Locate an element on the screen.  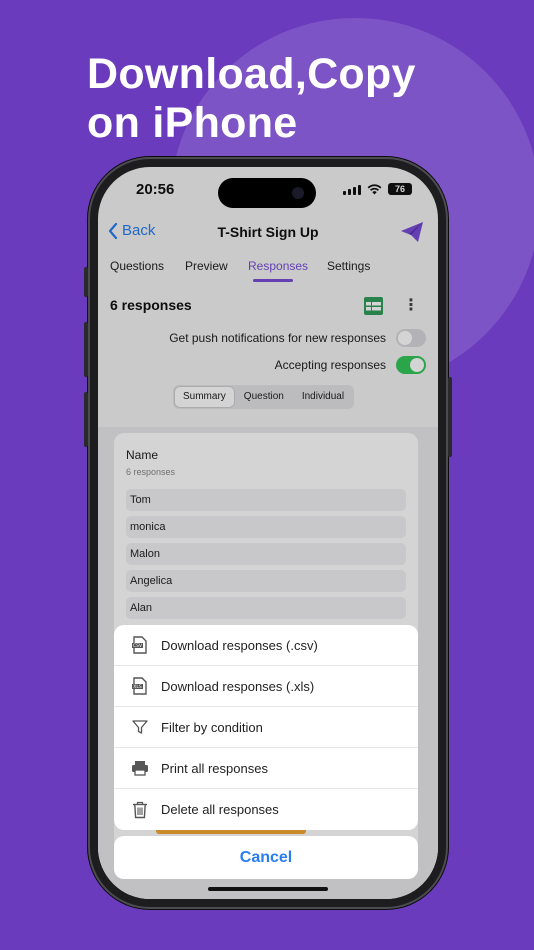
svg-text: XLS is located at coordinates (137, 687).